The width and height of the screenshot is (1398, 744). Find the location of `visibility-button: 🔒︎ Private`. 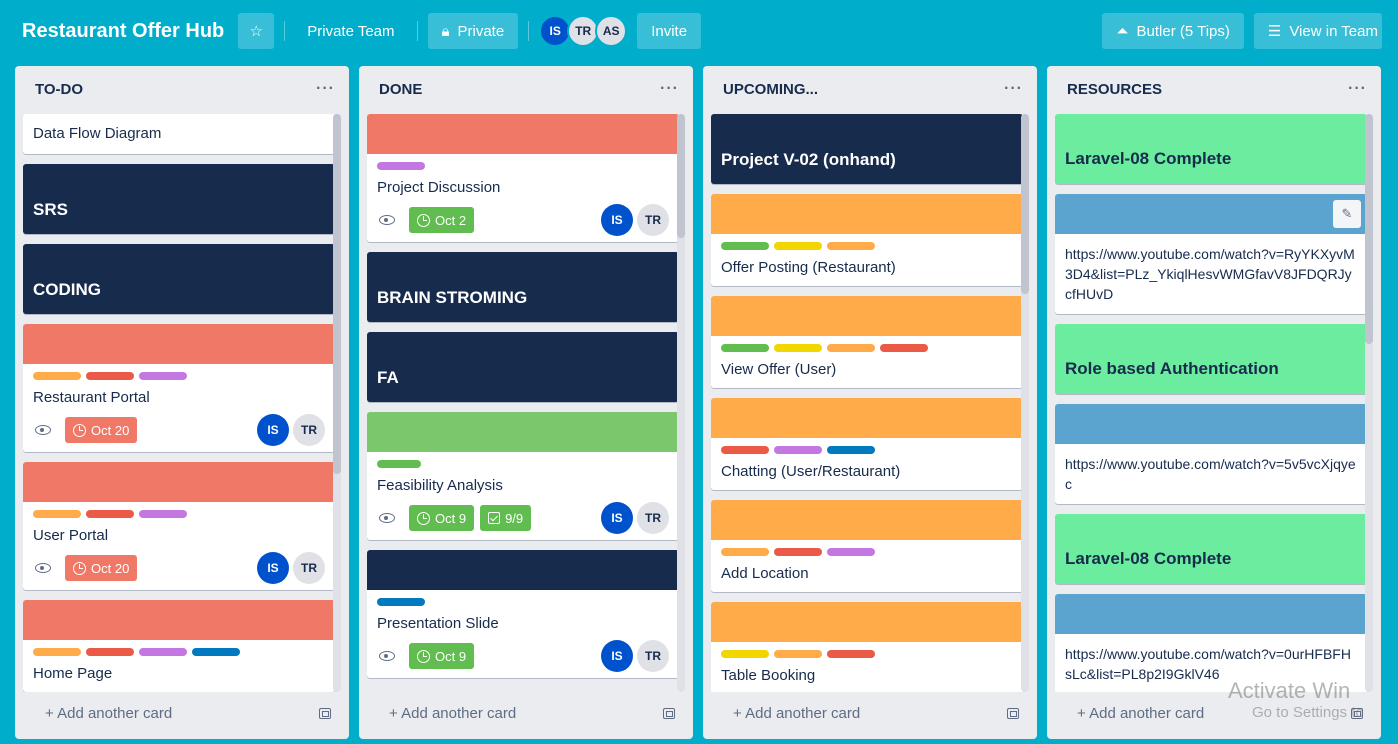

visibility-button: 🔒︎ Private is located at coordinates (473, 31).